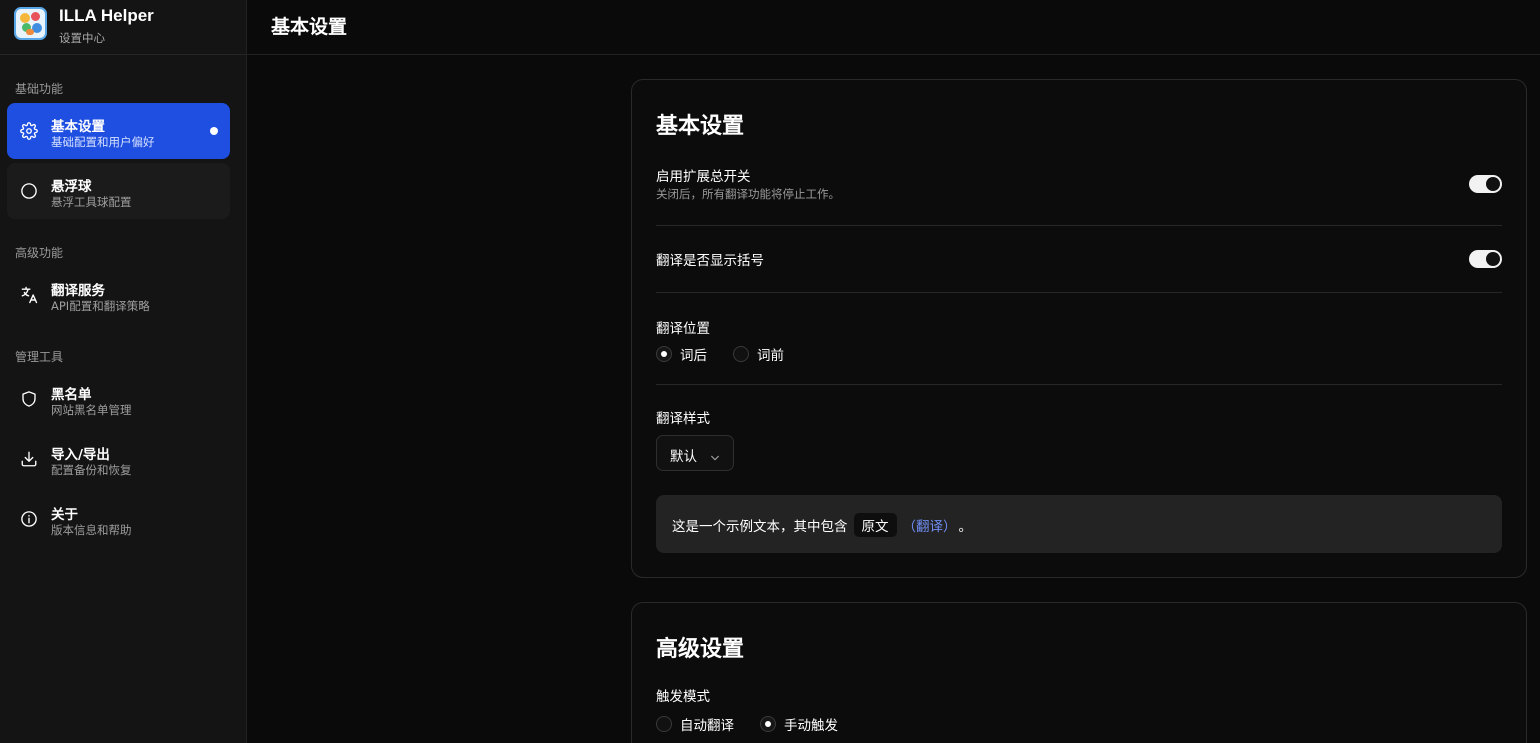 The image size is (1540, 743). I want to click on preview-text: 这是一个示例文本，其中包含 原文 （翻译） 。, so click(822, 525).